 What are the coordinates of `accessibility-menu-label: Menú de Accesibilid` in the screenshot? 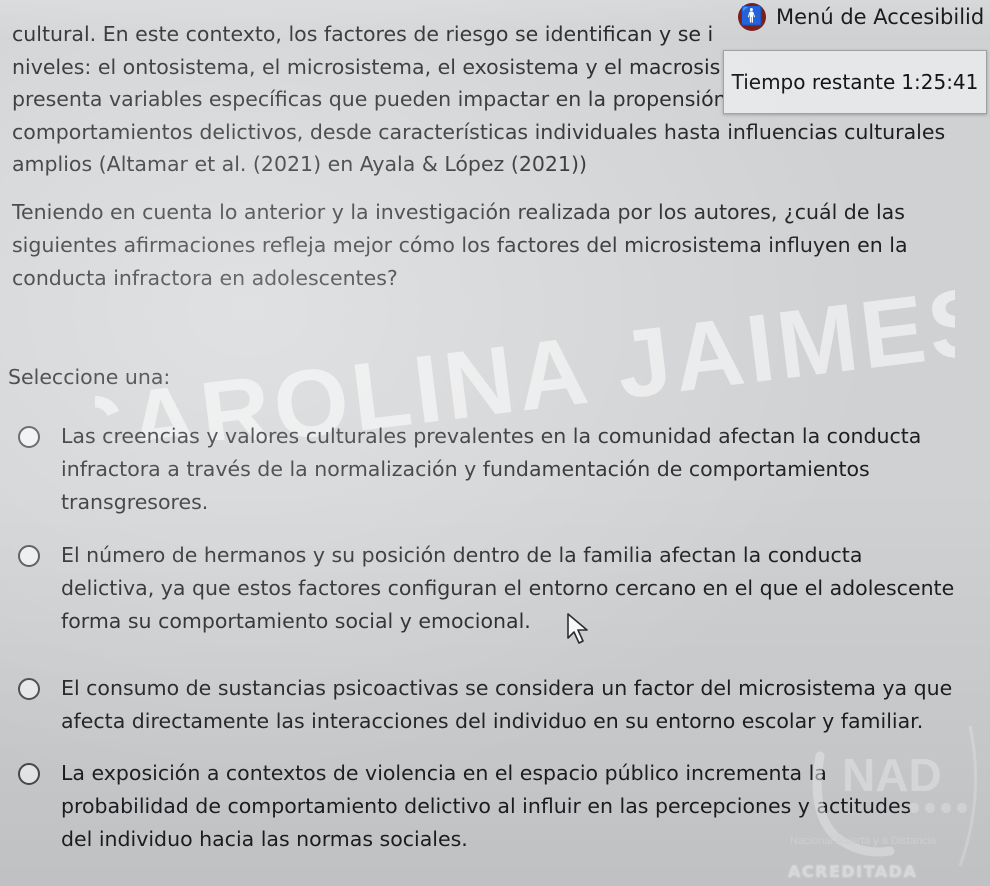 It's located at (880, 17).